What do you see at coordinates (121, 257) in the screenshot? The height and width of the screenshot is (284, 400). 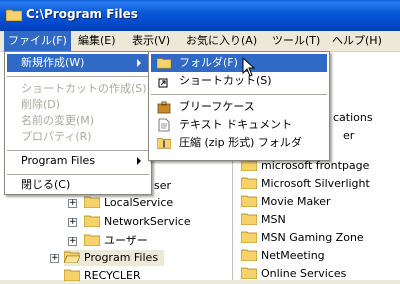 I see `tree-item-label: Program Files` at bounding box center [121, 257].